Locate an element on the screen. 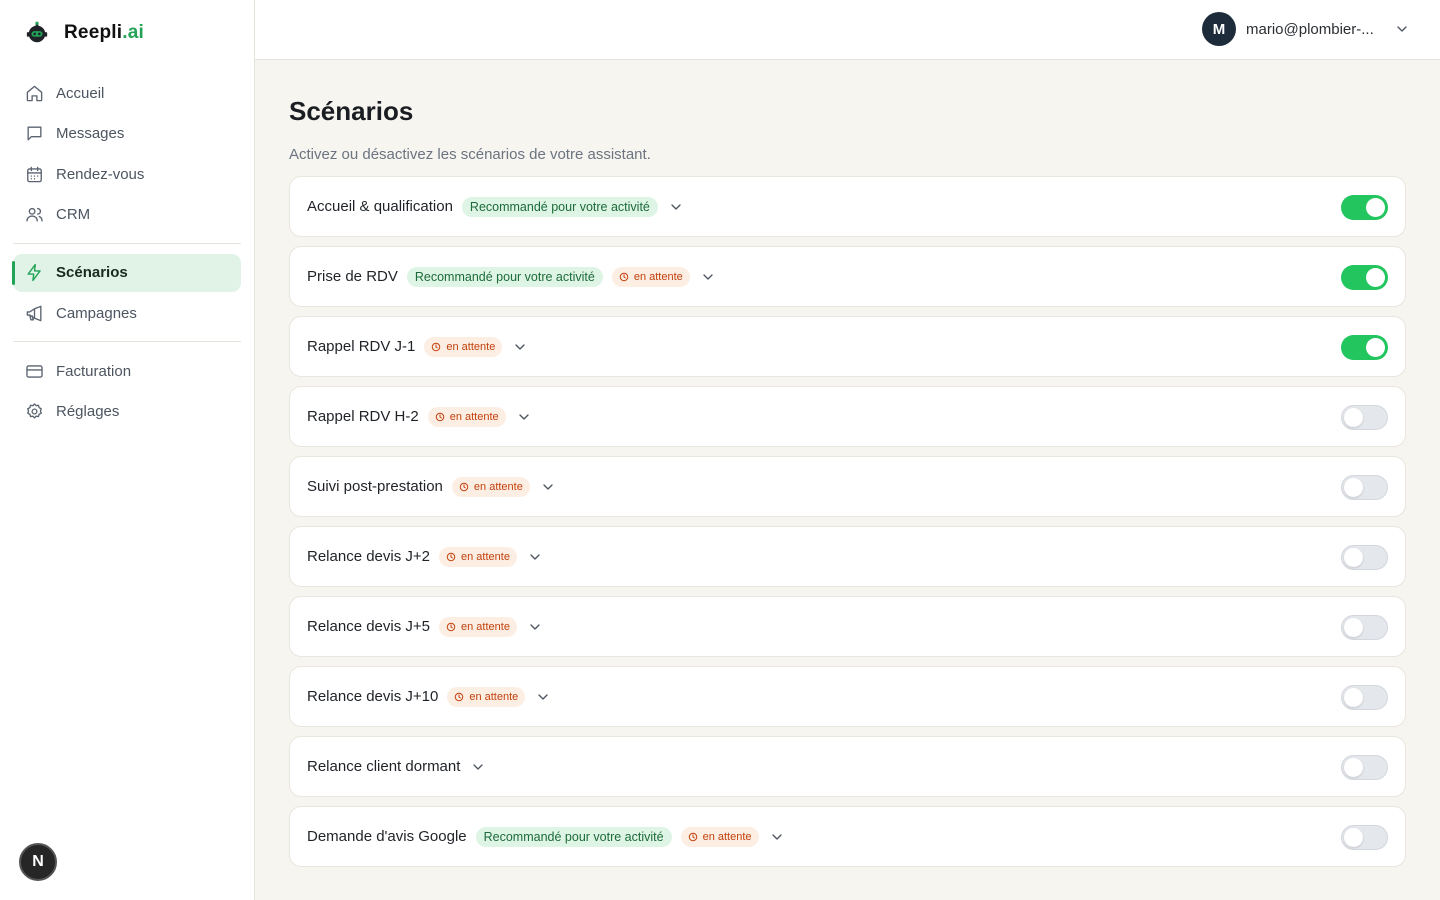 The width and height of the screenshot is (1440, 900). zap-icon is located at coordinates (34, 272).